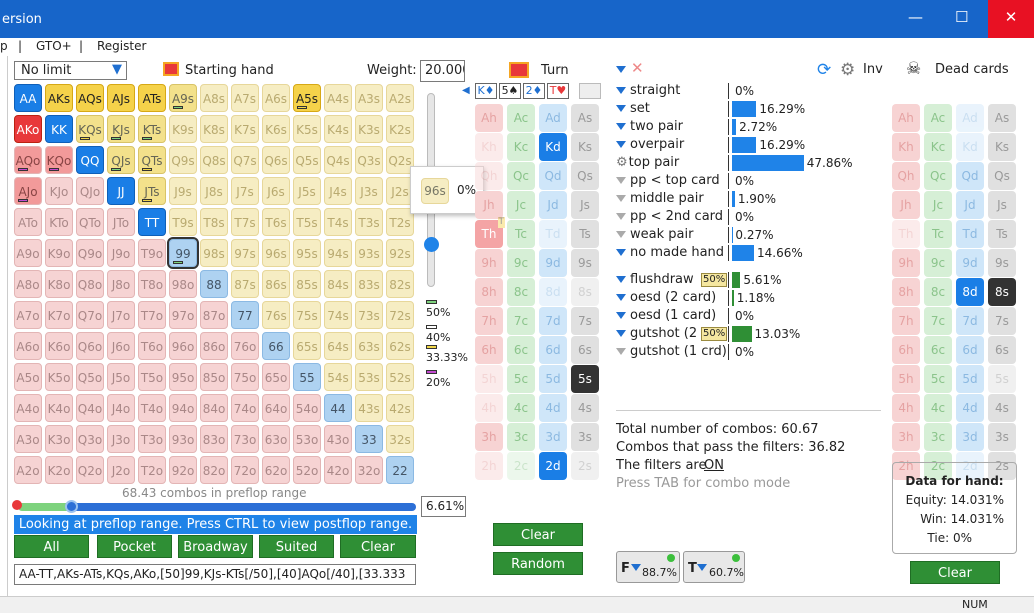  Describe the element at coordinates (369, 408) in the screenshot. I see `hand-cell-43s: 43s` at that location.